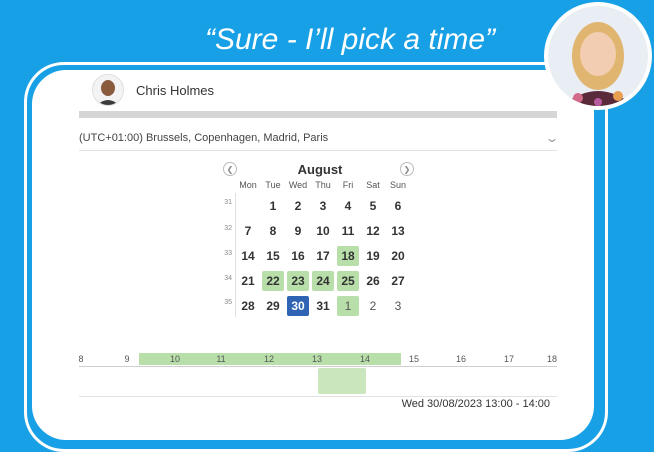 Image resolution: width=654 pixels, height=452 pixels. Describe the element at coordinates (248, 185) in the screenshot. I see `weekday-label: Mon` at that location.